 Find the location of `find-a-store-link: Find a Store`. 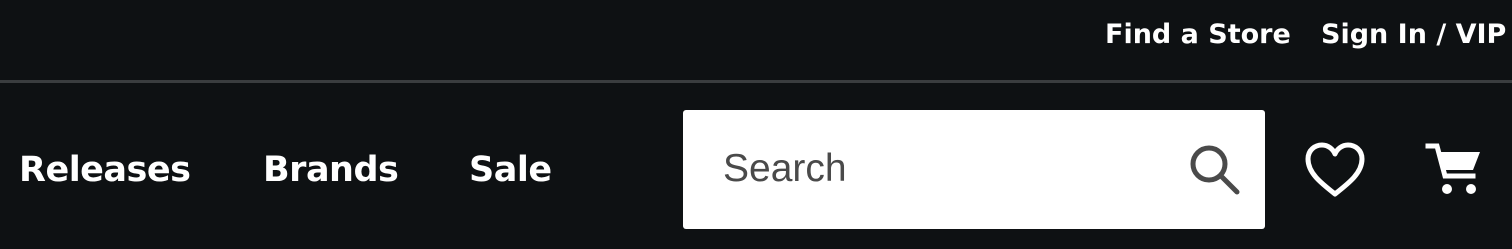

find-a-store-link: Find a Store is located at coordinates (1198, 35).